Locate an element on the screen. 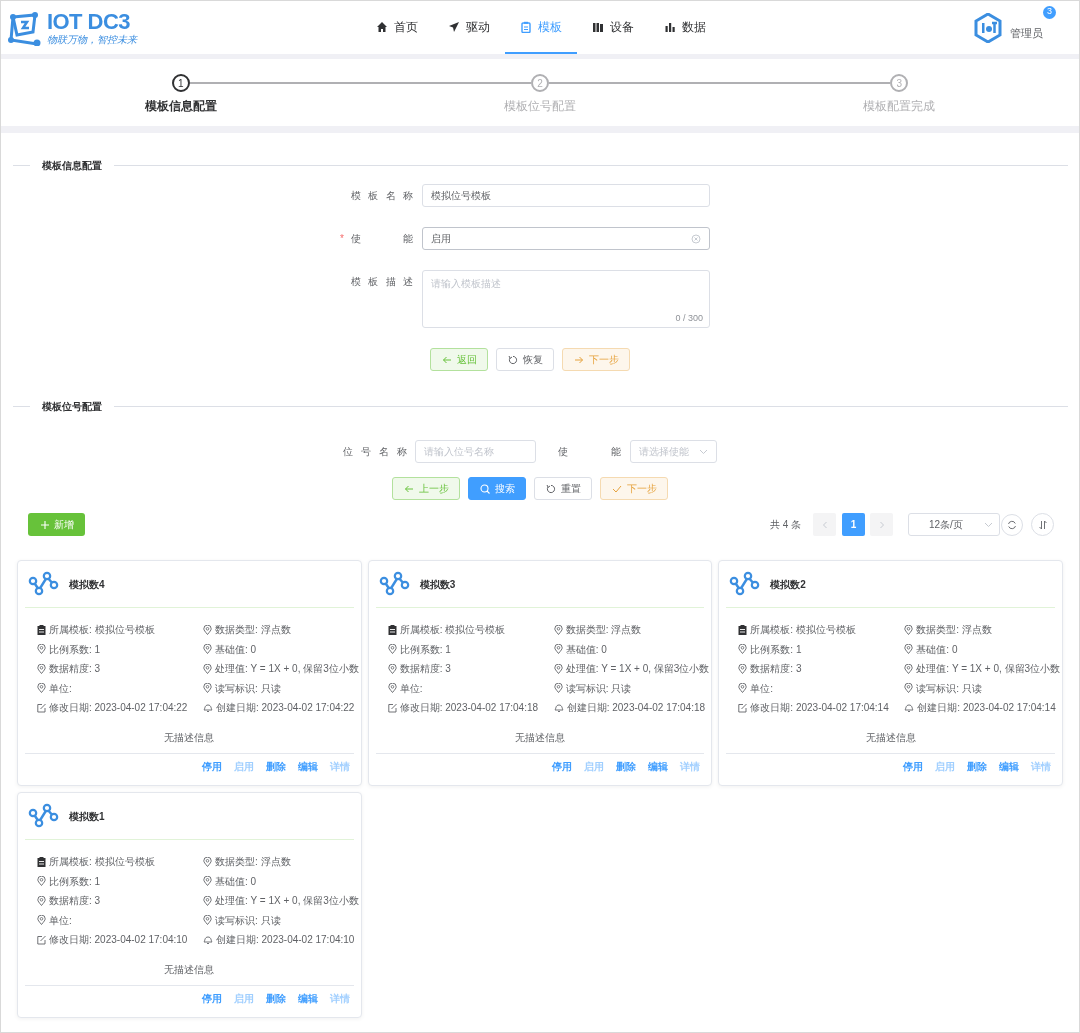 This screenshot has height=1033, width=1080. nav-tab: 数据 is located at coordinates (685, 27).